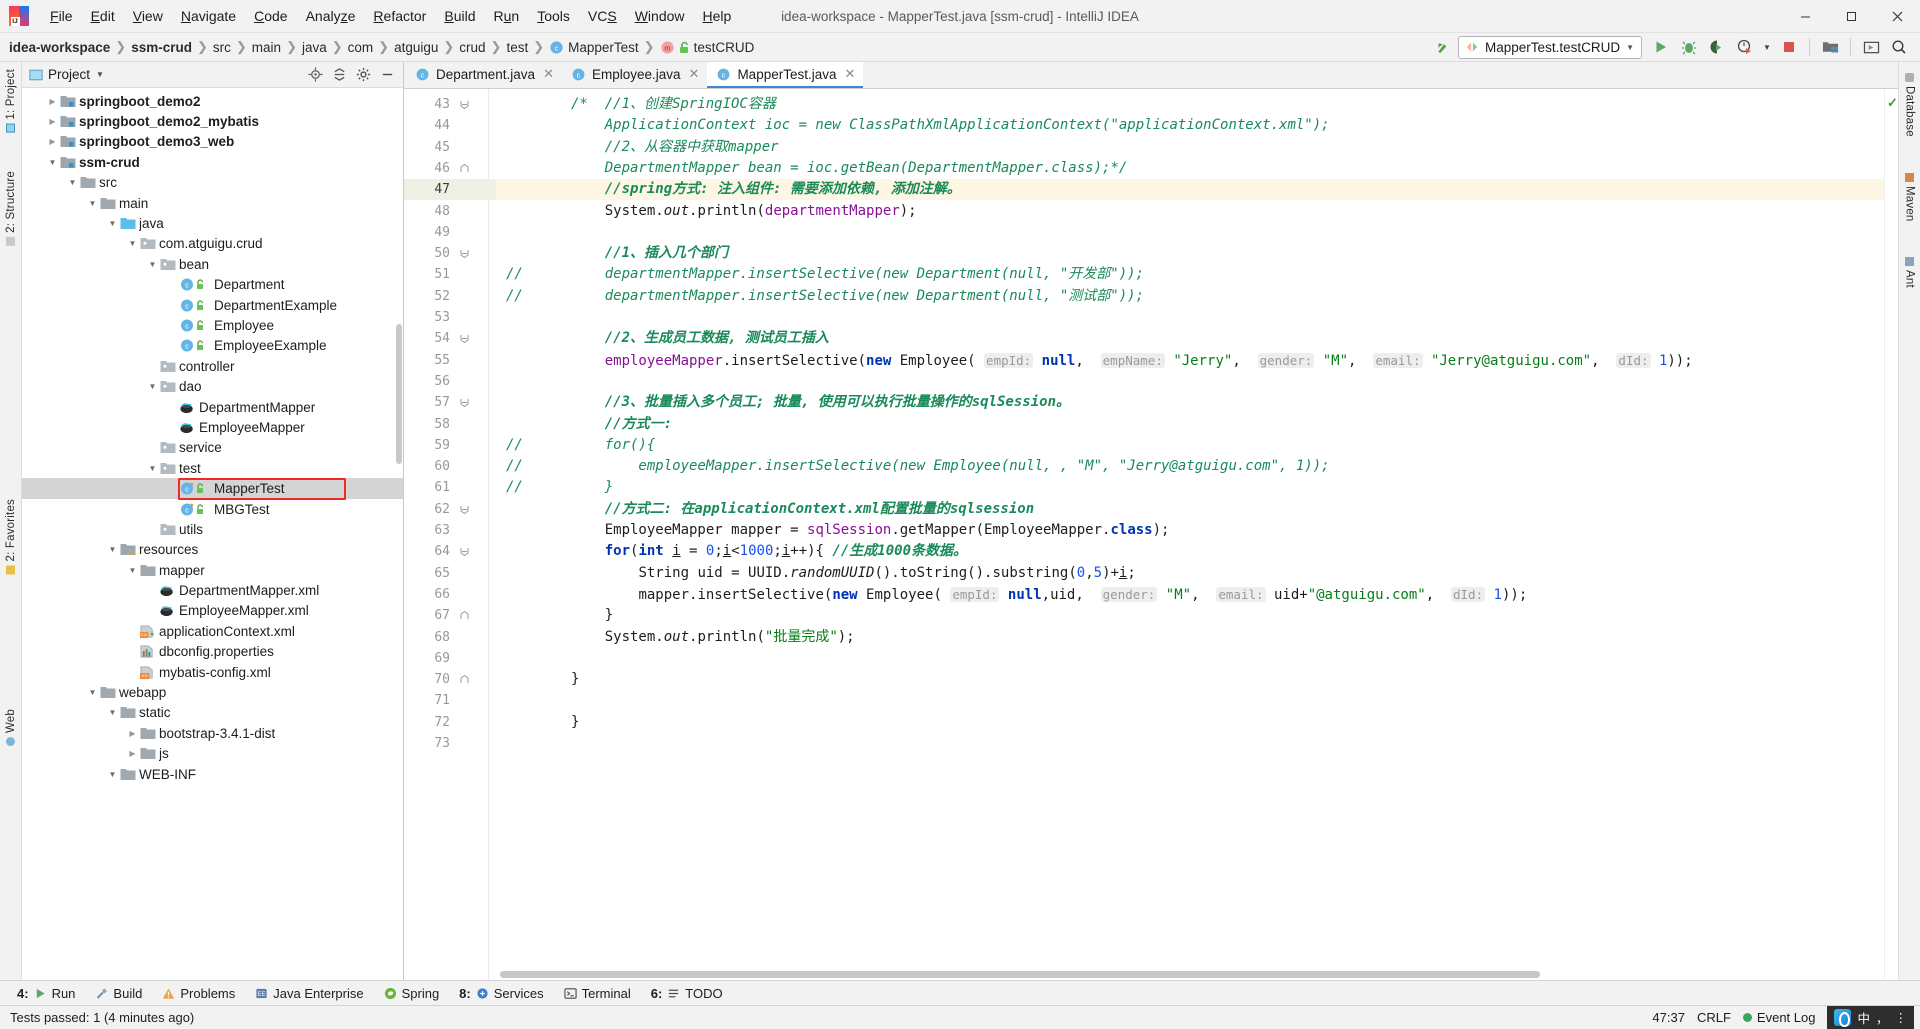  What do you see at coordinates (212, 244) in the screenshot?
I see `tree-node: ▼ com.atguigu.crud` at bounding box center [212, 244].